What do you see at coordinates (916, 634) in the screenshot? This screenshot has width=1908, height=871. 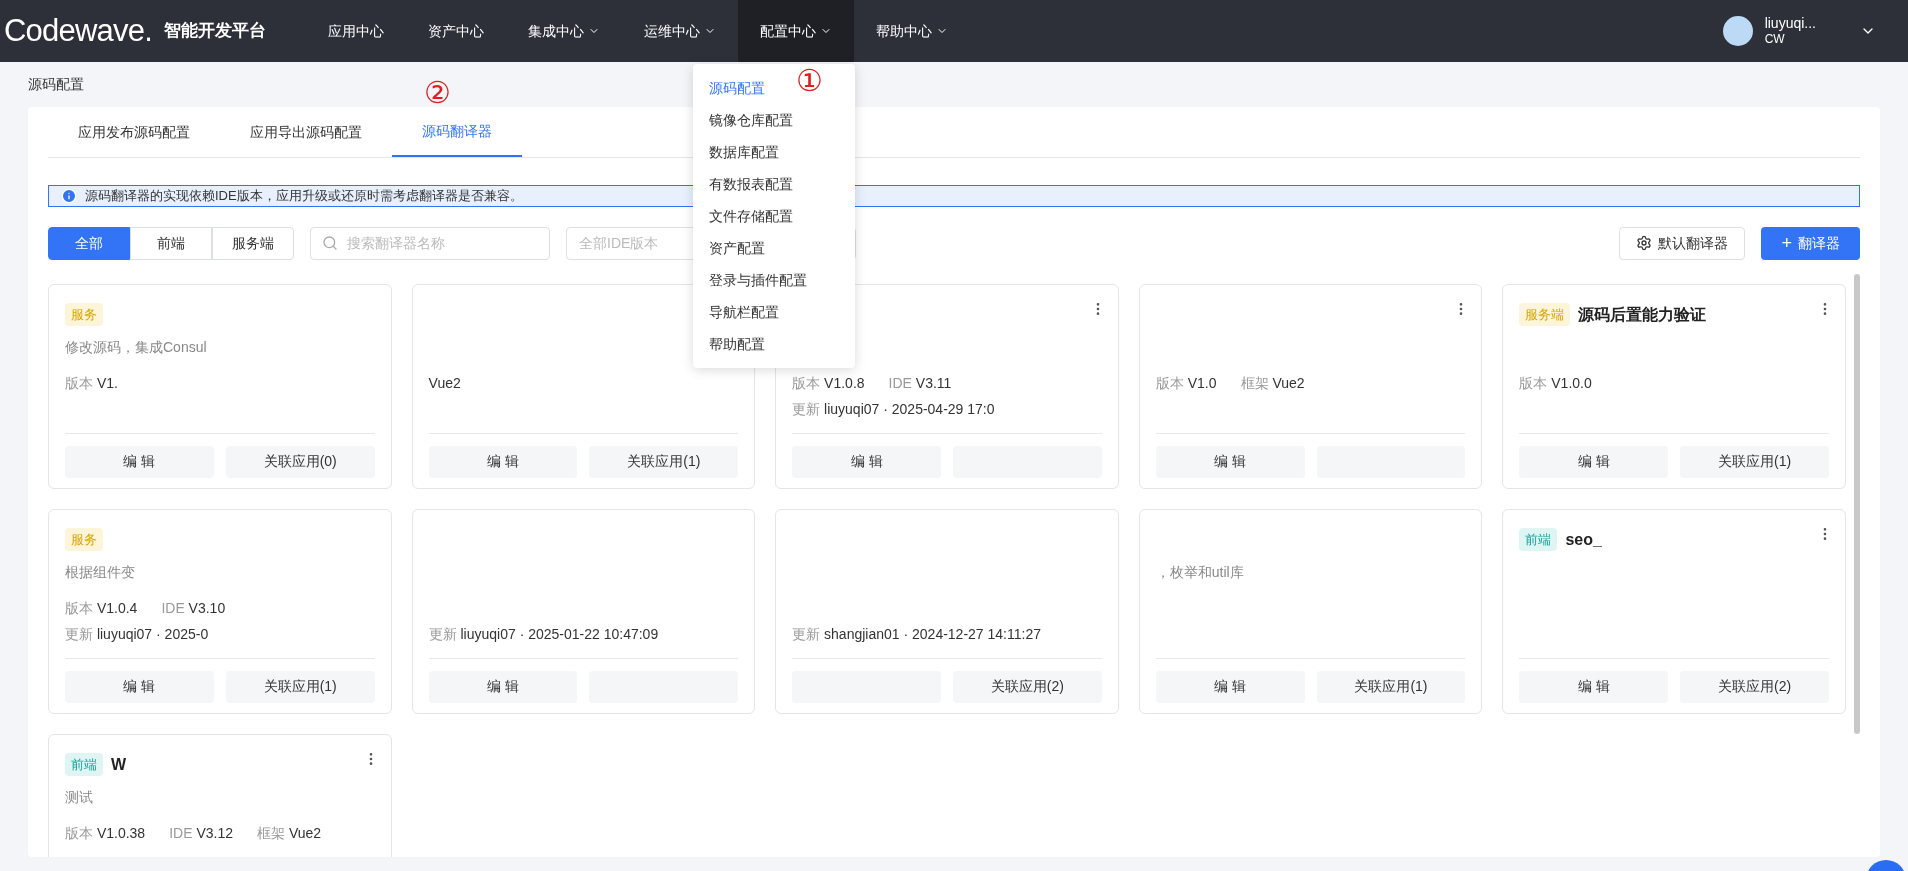 I see `updated-text: 更新 shangjian01 · 2024-12-27 14:11:27` at bounding box center [916, 634].